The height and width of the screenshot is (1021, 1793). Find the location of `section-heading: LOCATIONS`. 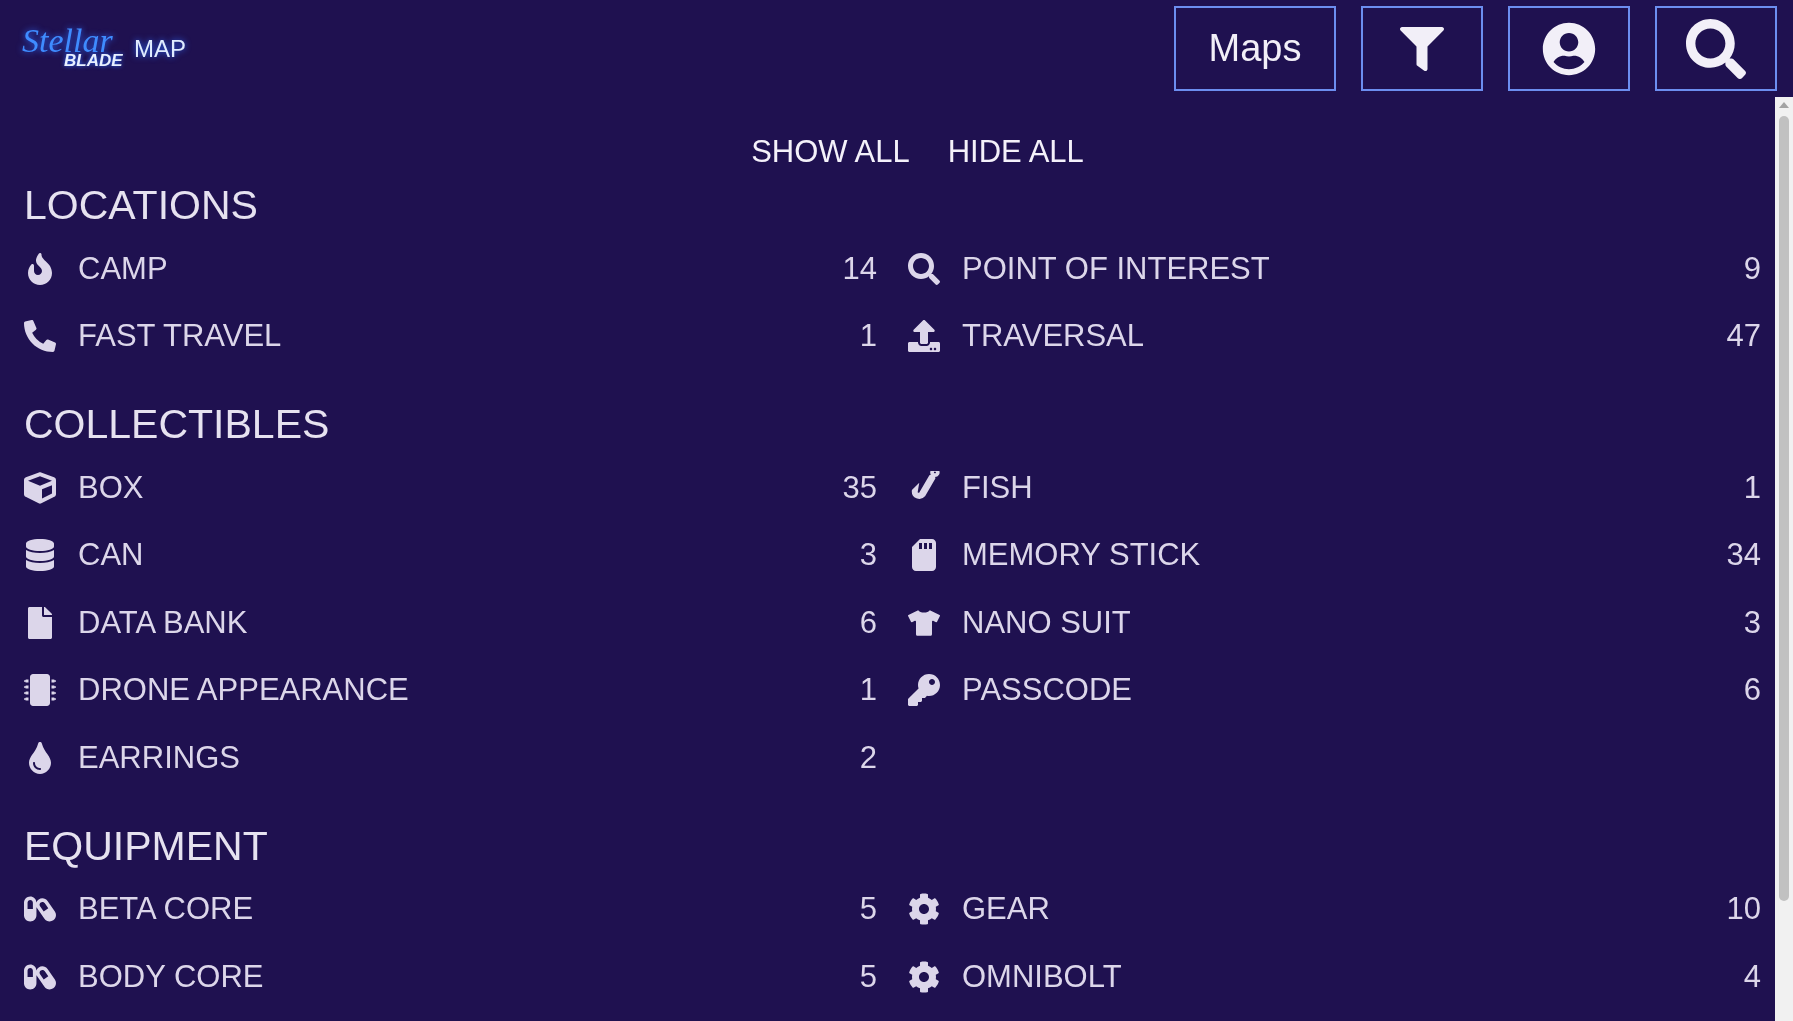

section-heading: LOCATIONS is located at coordinates (141, 205).